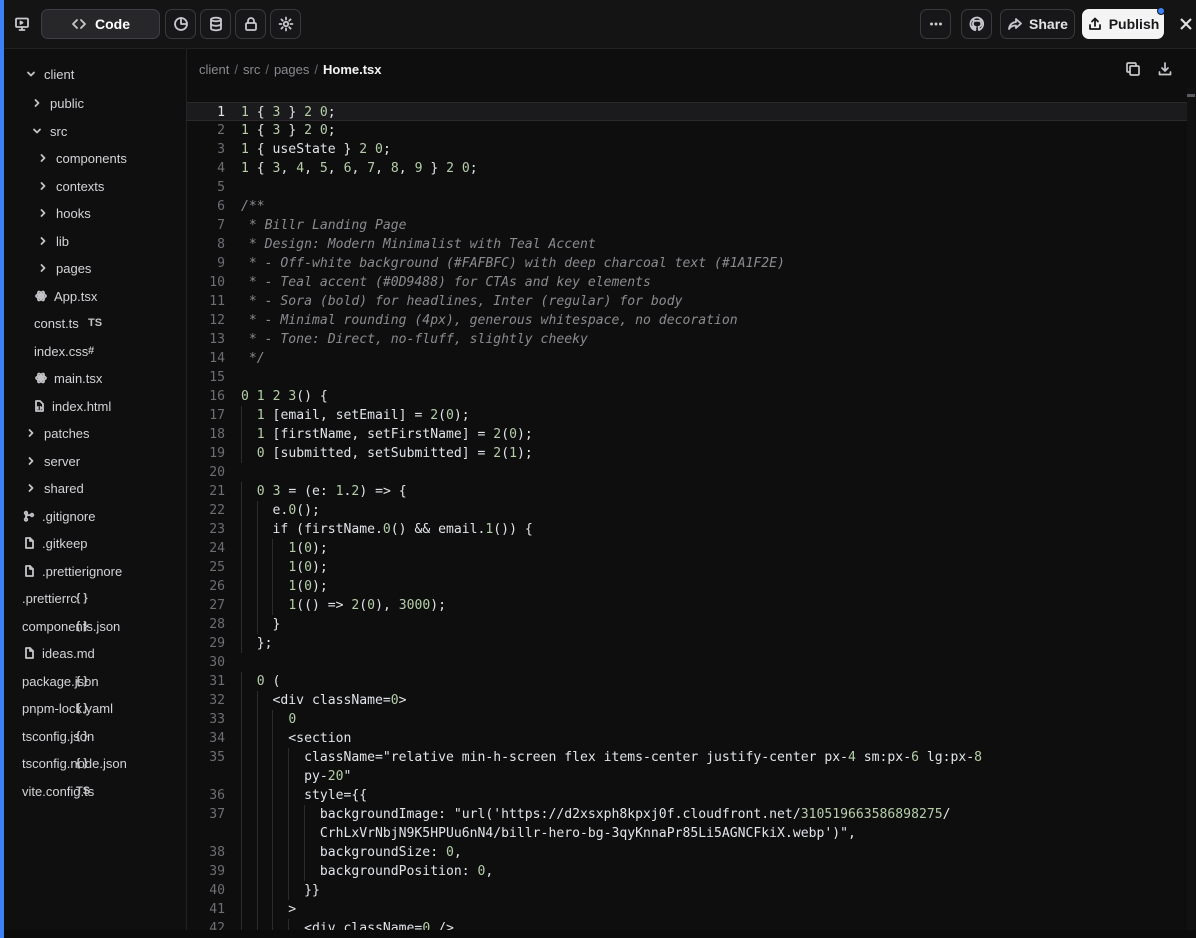  Describe the element at coordinates (221, 187) in the screenshot. I see `line-number: 5` at that location.